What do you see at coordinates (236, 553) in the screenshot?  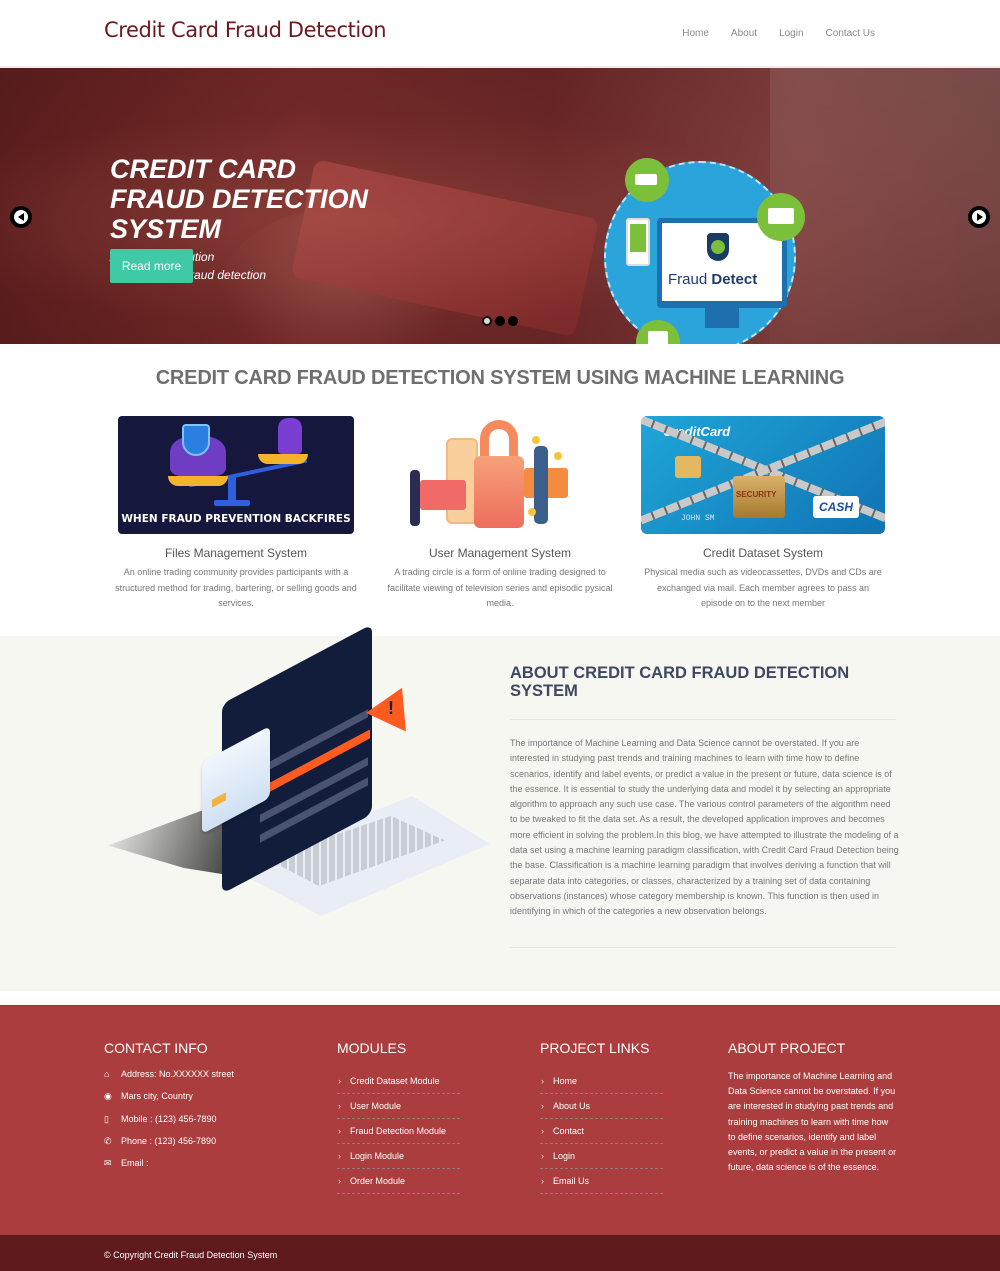 I see `service-name: Files Management System` at bounding box center [236, 553].